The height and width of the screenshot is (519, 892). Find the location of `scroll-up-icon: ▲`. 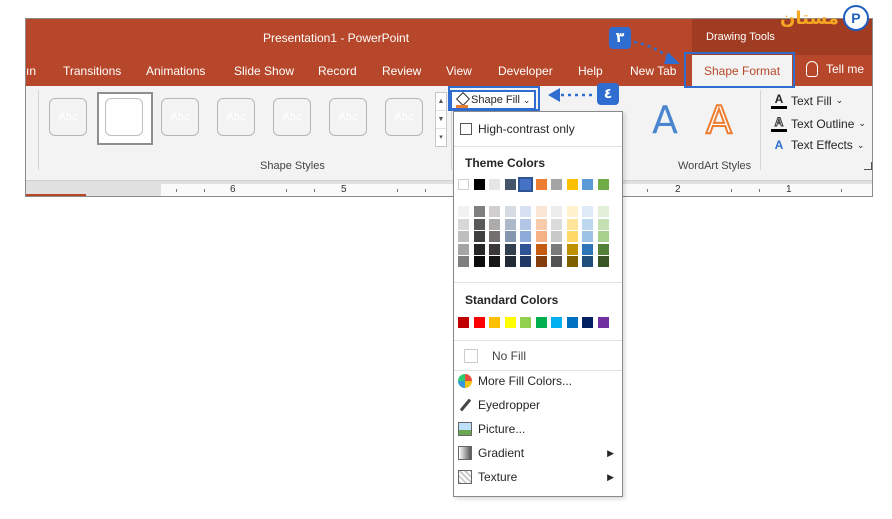

scroll-up-icon: ▲ is located at coordinates (441, 102).